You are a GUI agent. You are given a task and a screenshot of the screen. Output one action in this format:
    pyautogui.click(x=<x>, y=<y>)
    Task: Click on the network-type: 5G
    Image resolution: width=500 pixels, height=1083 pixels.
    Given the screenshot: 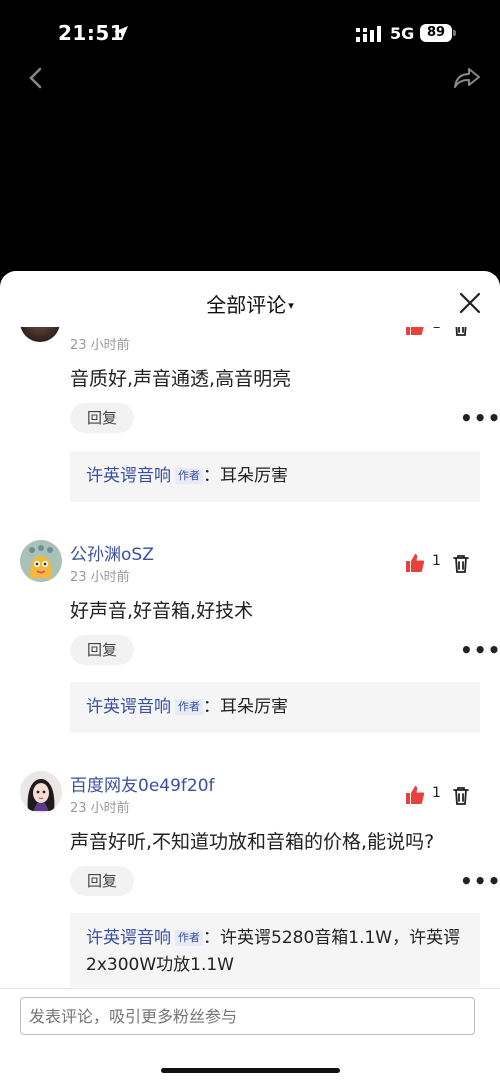 What is the action you would take?
    pyautogui.click(x=402, y=33)
    